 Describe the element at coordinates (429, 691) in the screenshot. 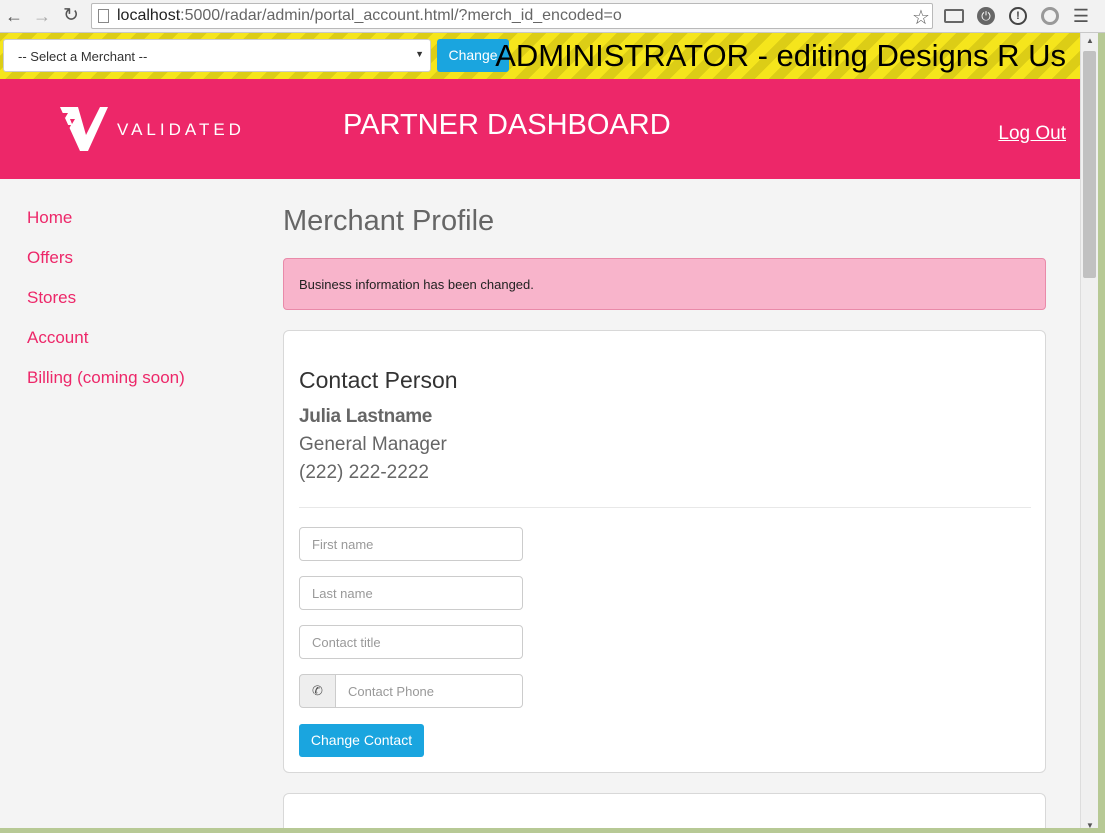

I see `contact-phone-input` at that location.